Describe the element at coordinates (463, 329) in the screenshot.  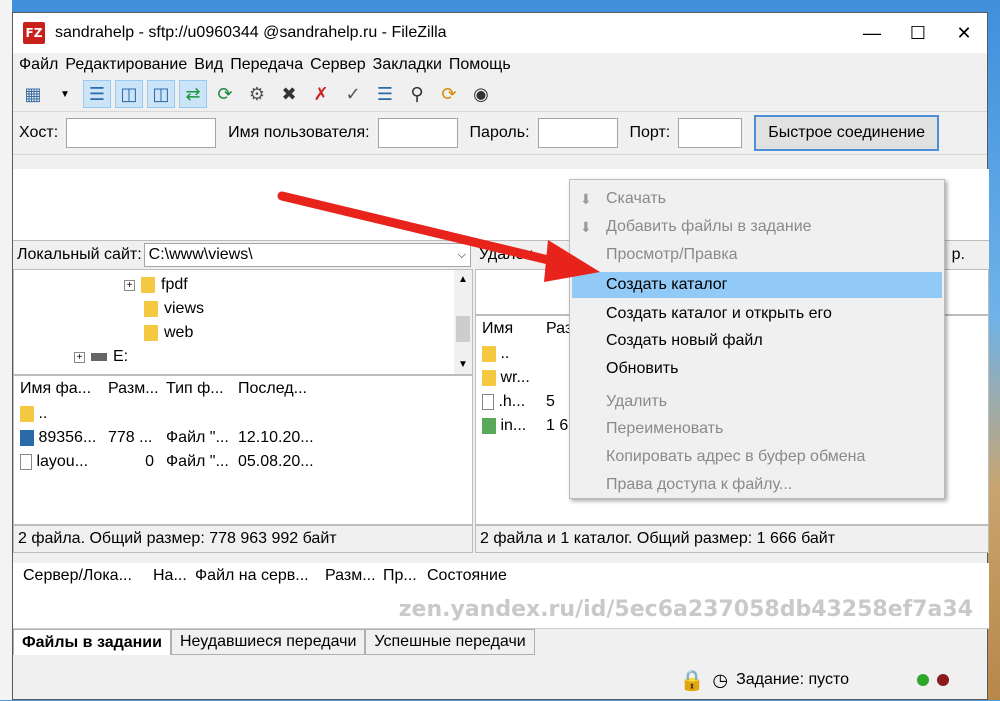
I see `scrollbar-thumb` at that location.